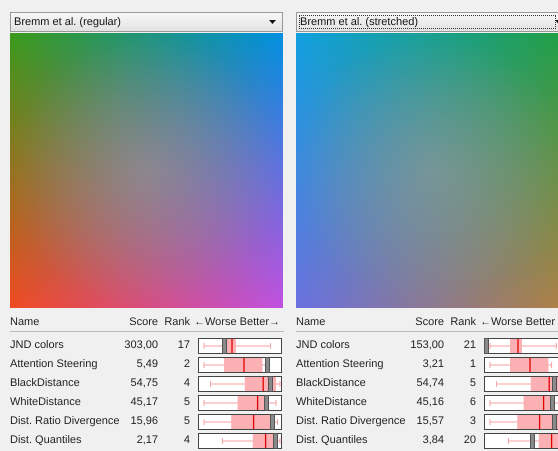  What do you see at coordinates (469, 440) in the screenshot?
I see `rank-cell-text: 20` at bounding box center [469, 440].